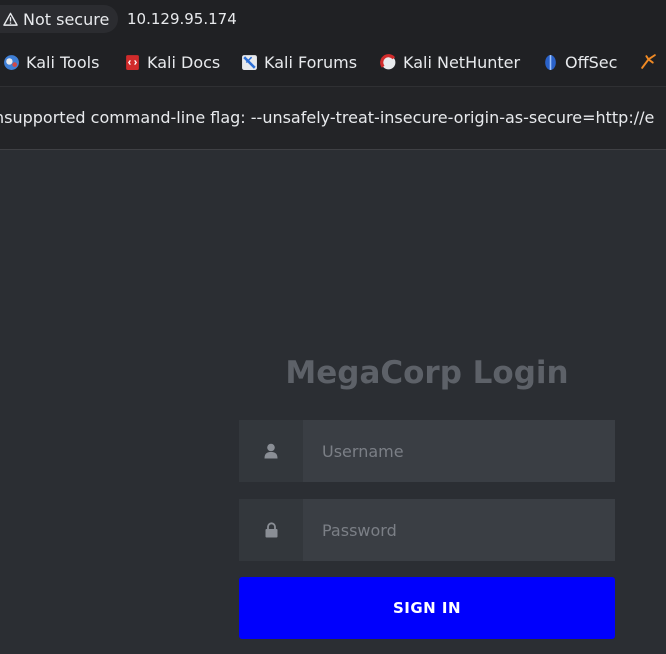 The width and height of the screenshot is (666, 654). I want to click on kali-nethunter-icon, so click(388, 62).